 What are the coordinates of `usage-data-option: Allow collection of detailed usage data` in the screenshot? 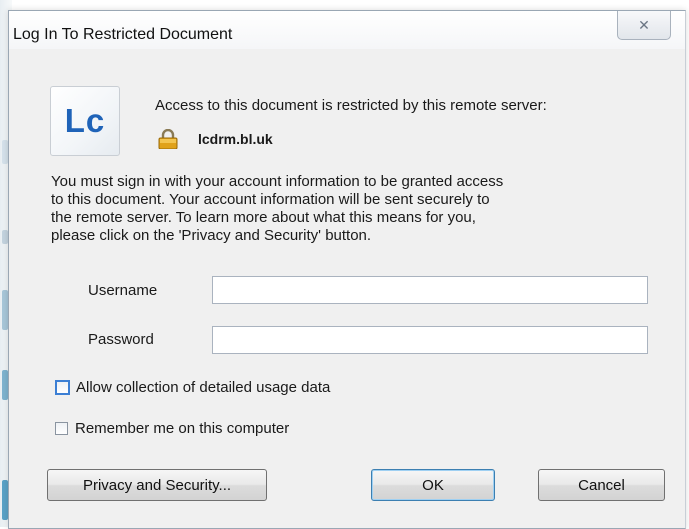 It's located at (192, 387).